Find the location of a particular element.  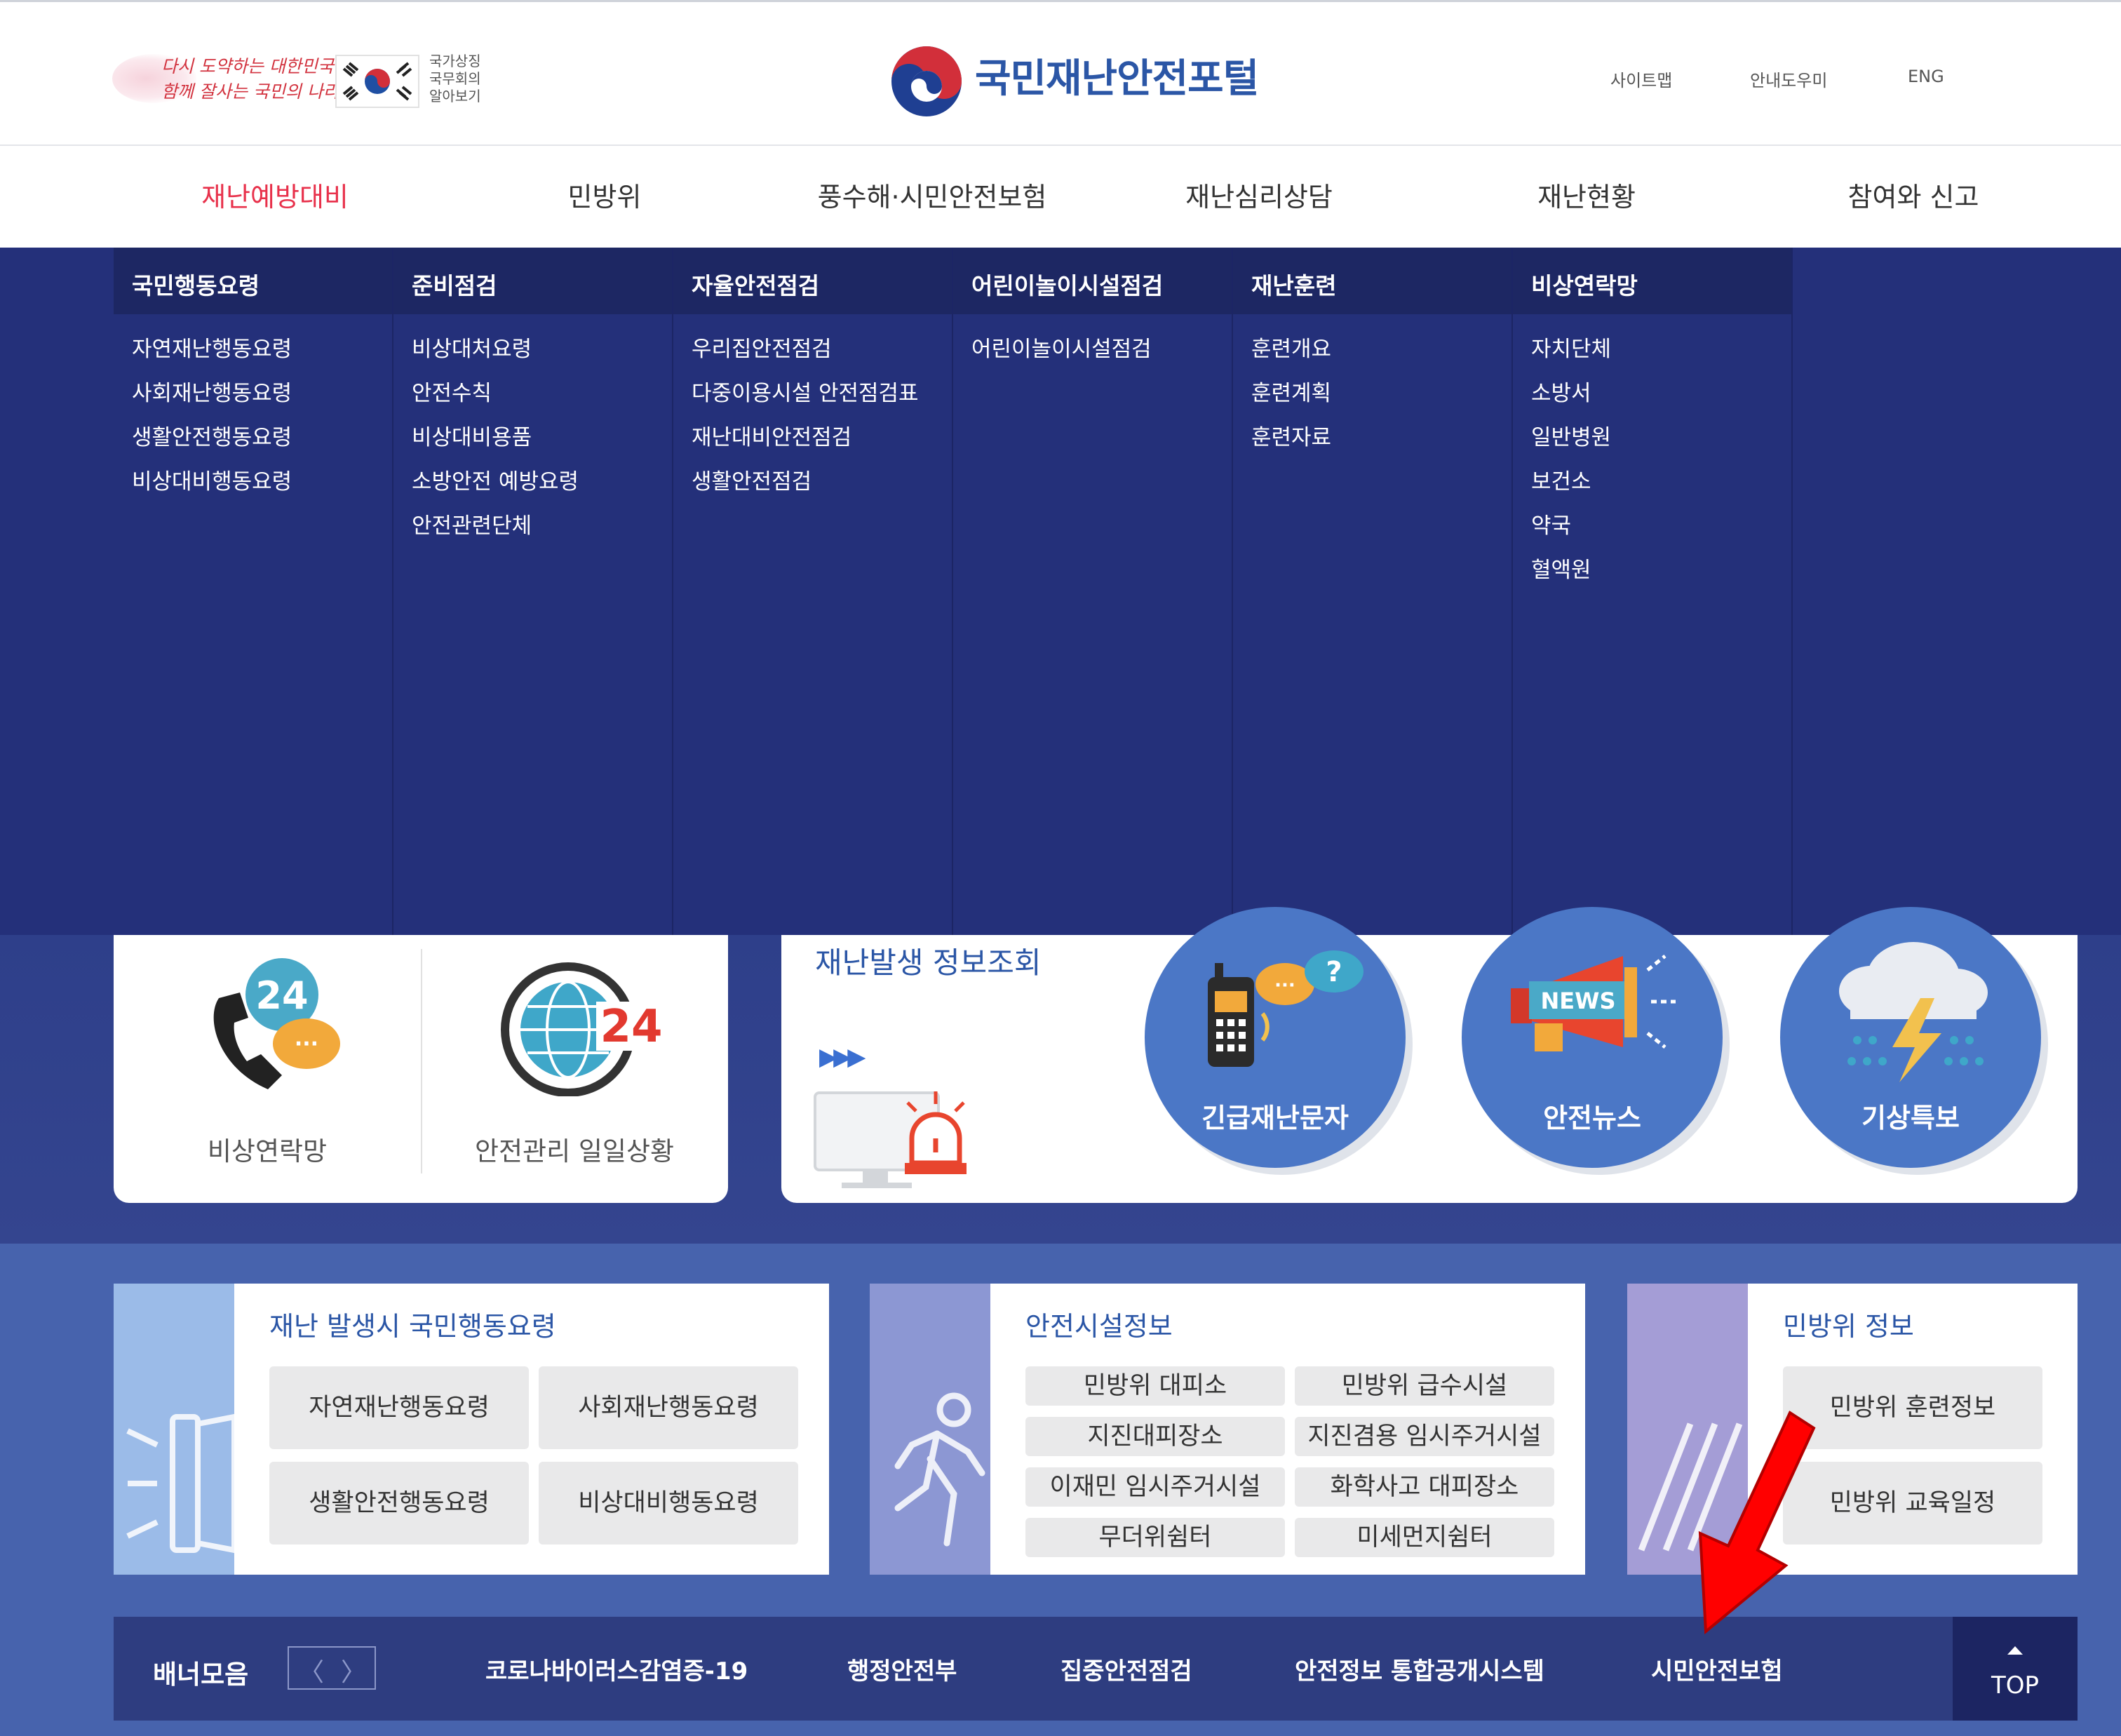

sitemap-link: 사이트맵 is located at coordinates (1641, 79).